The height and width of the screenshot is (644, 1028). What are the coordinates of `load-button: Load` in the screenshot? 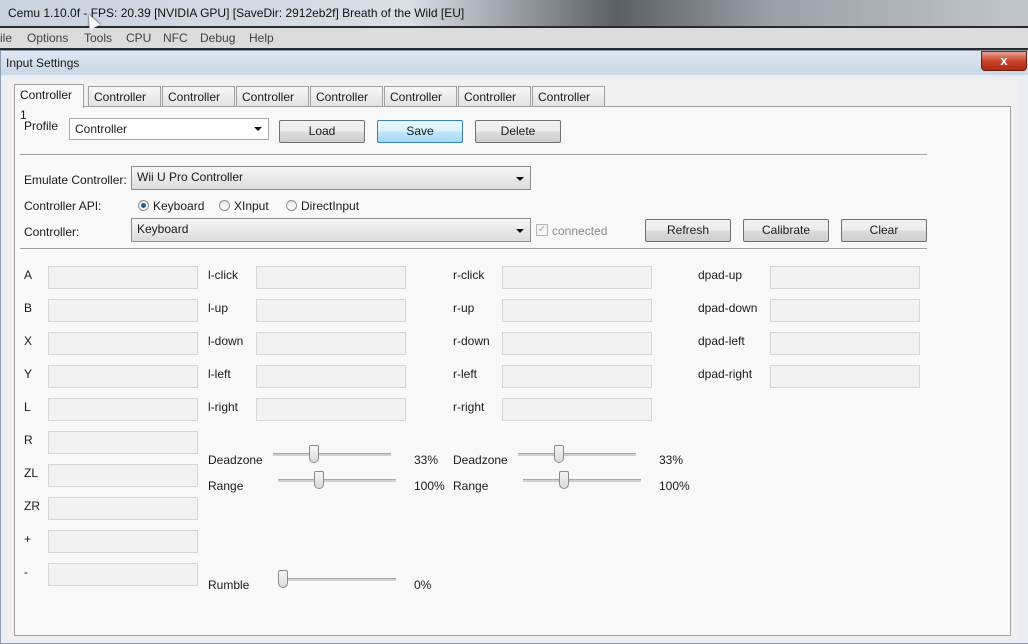 It's located at (322, 131).